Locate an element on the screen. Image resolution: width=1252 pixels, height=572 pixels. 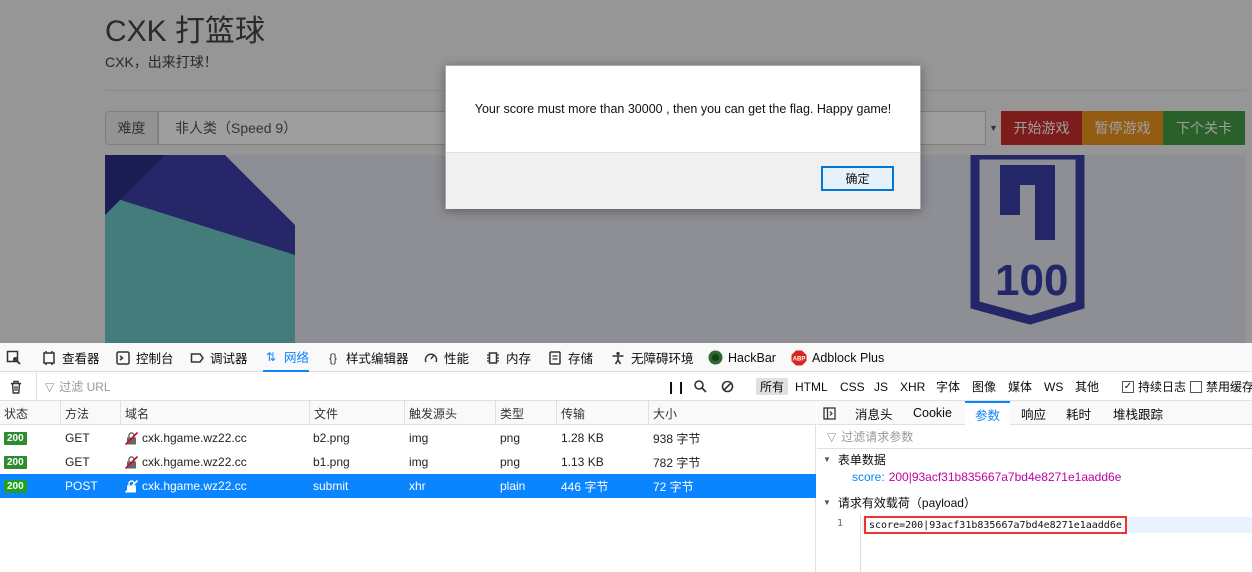
column-cause: 触发源头 is located at coordinates (450, 413).